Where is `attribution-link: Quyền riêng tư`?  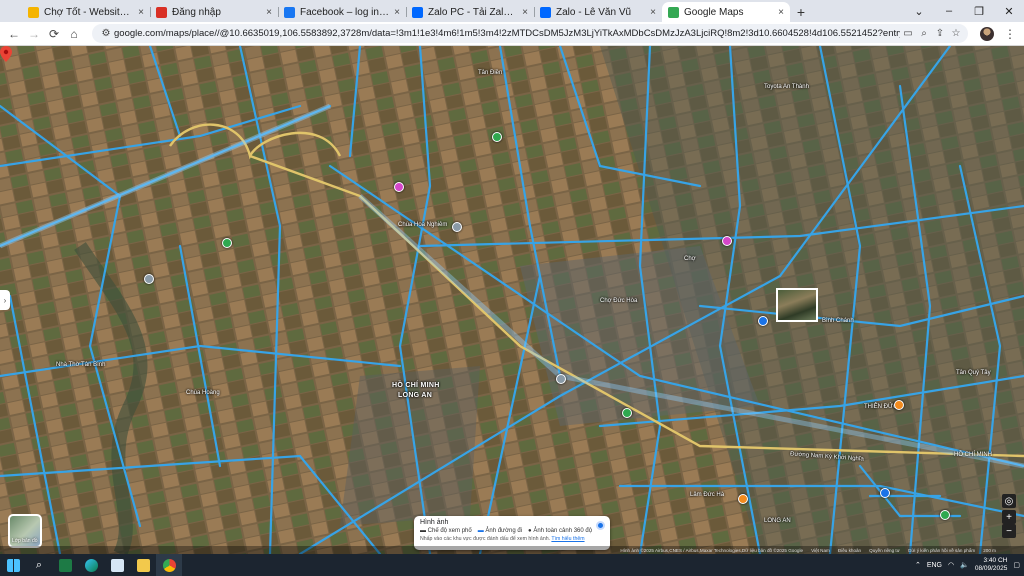 attribution-link: Quyền riêng tư is located at coordinates (884, 550).